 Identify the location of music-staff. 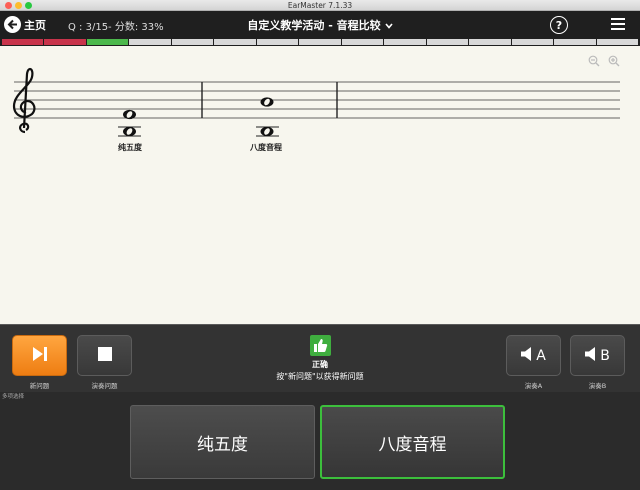
(316, 102).